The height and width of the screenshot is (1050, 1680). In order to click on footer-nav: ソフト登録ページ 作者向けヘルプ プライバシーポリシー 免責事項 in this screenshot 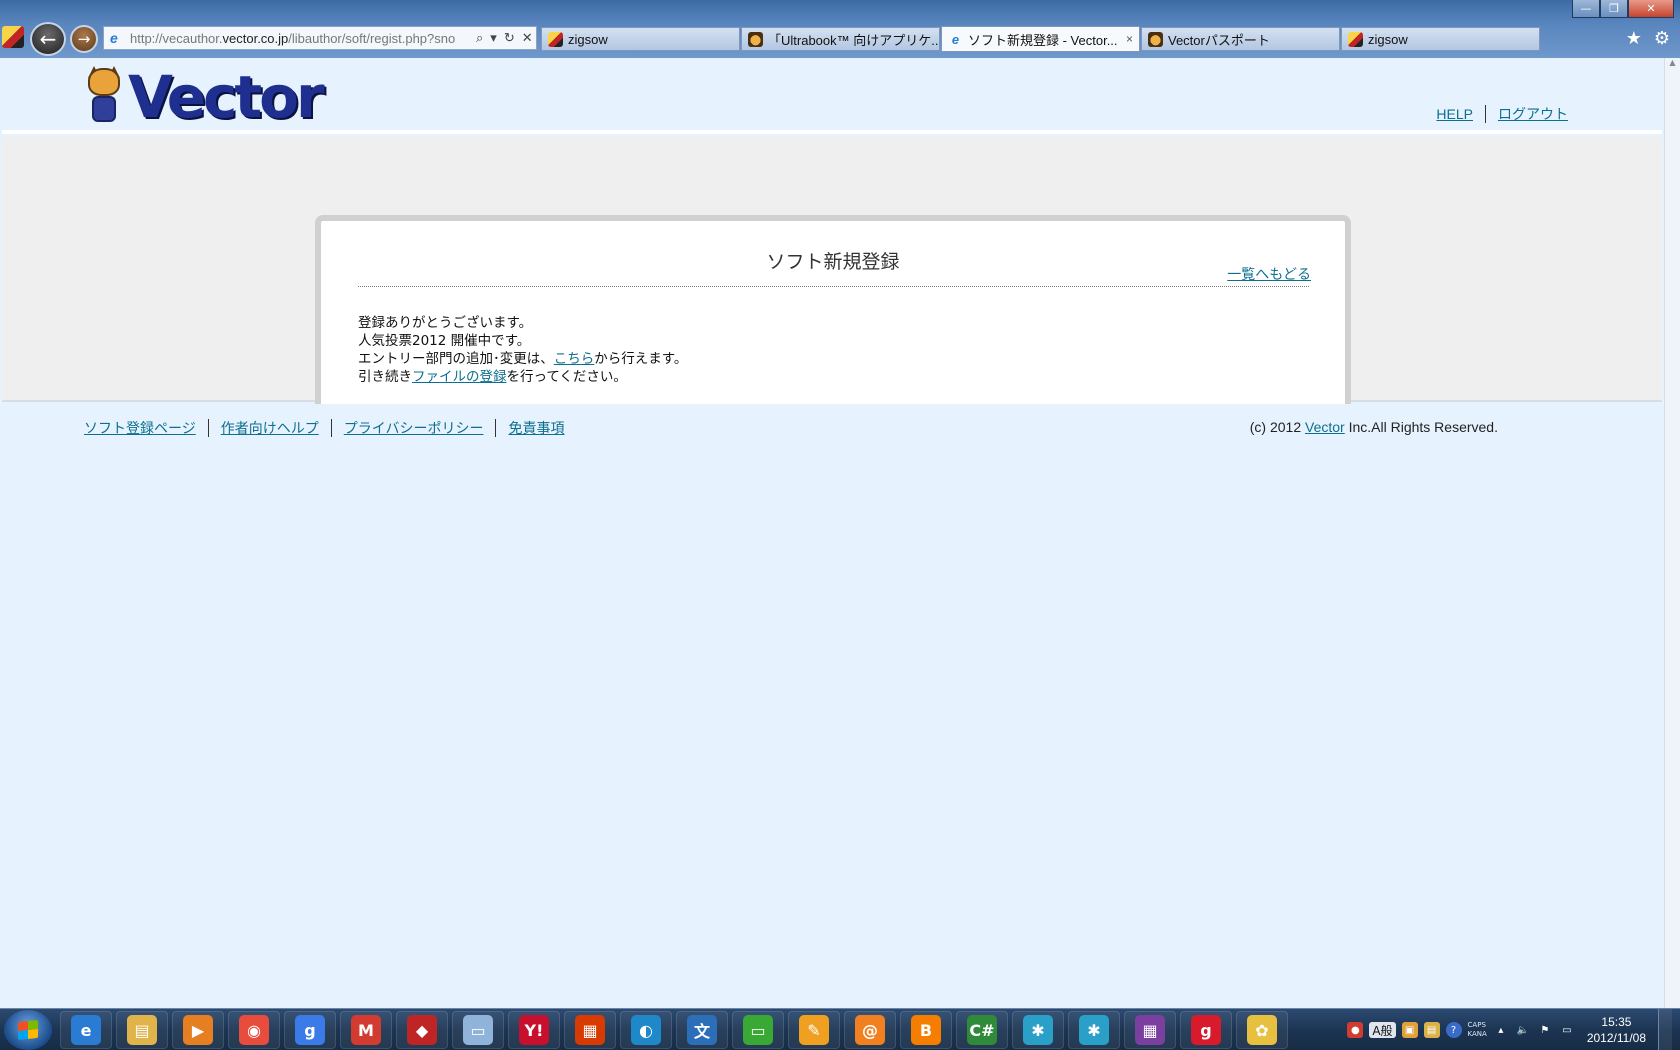, I will do `click(324, 428)`.